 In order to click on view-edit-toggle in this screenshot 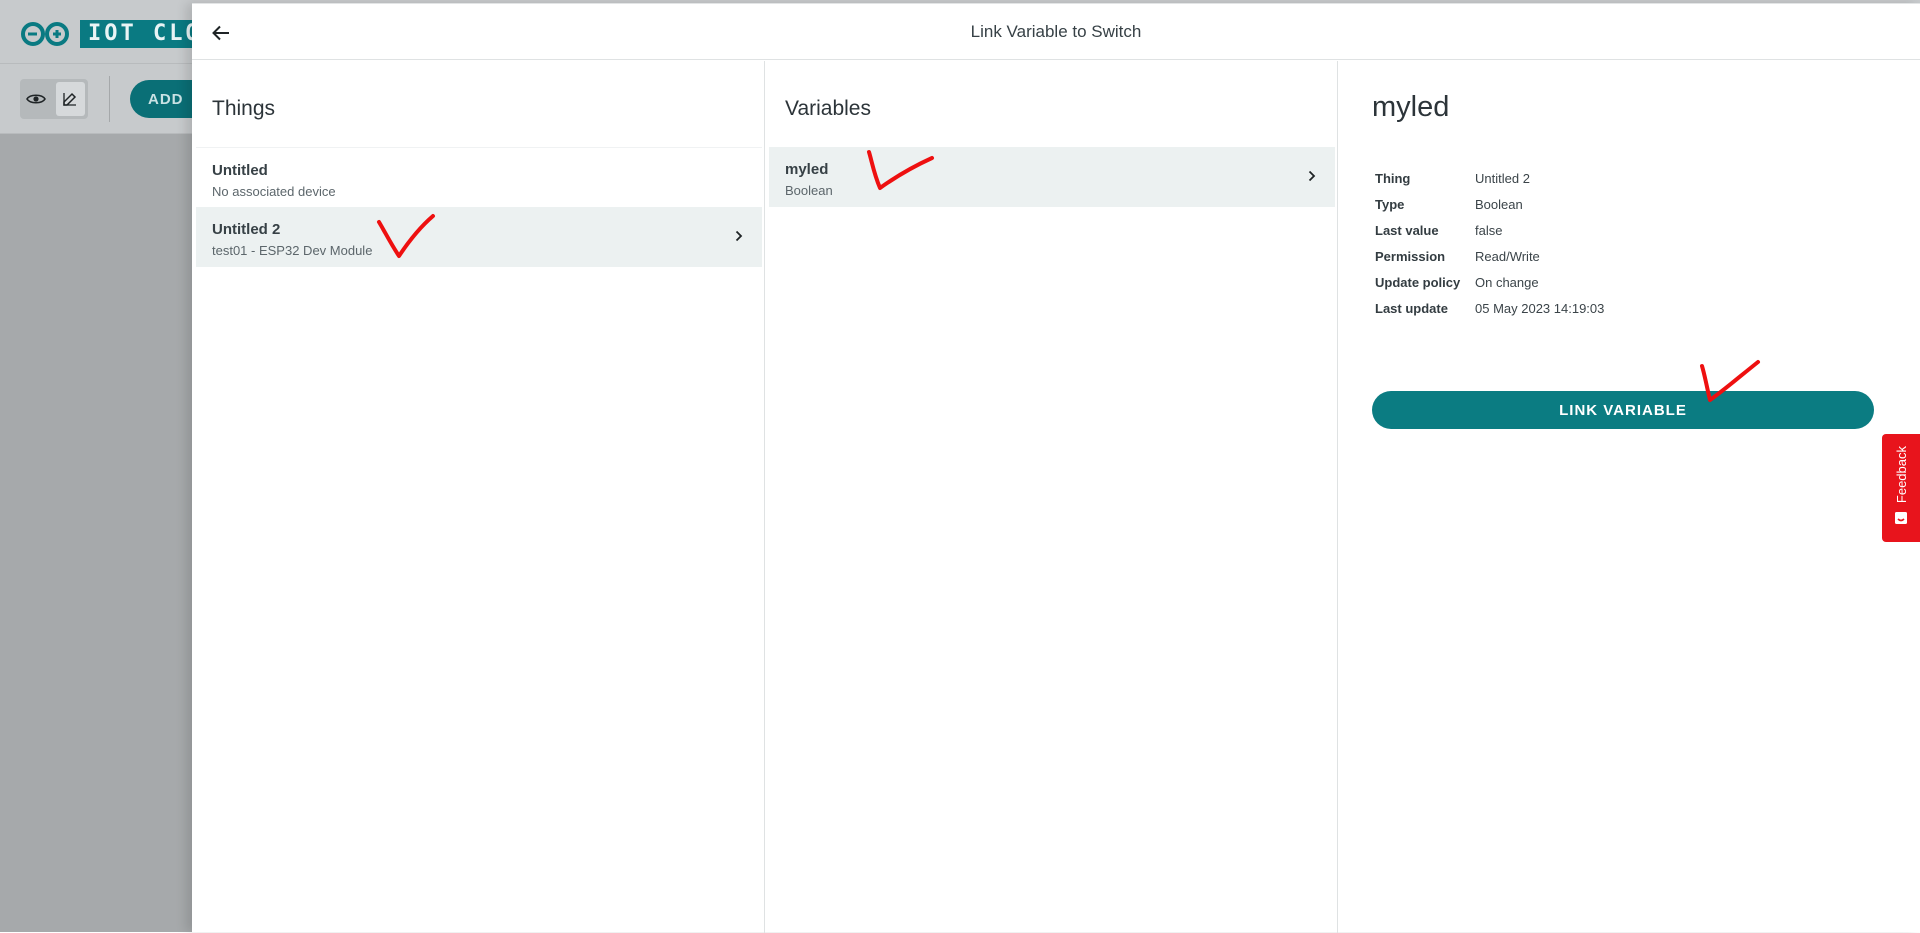, I will do `click(54, 99)`.